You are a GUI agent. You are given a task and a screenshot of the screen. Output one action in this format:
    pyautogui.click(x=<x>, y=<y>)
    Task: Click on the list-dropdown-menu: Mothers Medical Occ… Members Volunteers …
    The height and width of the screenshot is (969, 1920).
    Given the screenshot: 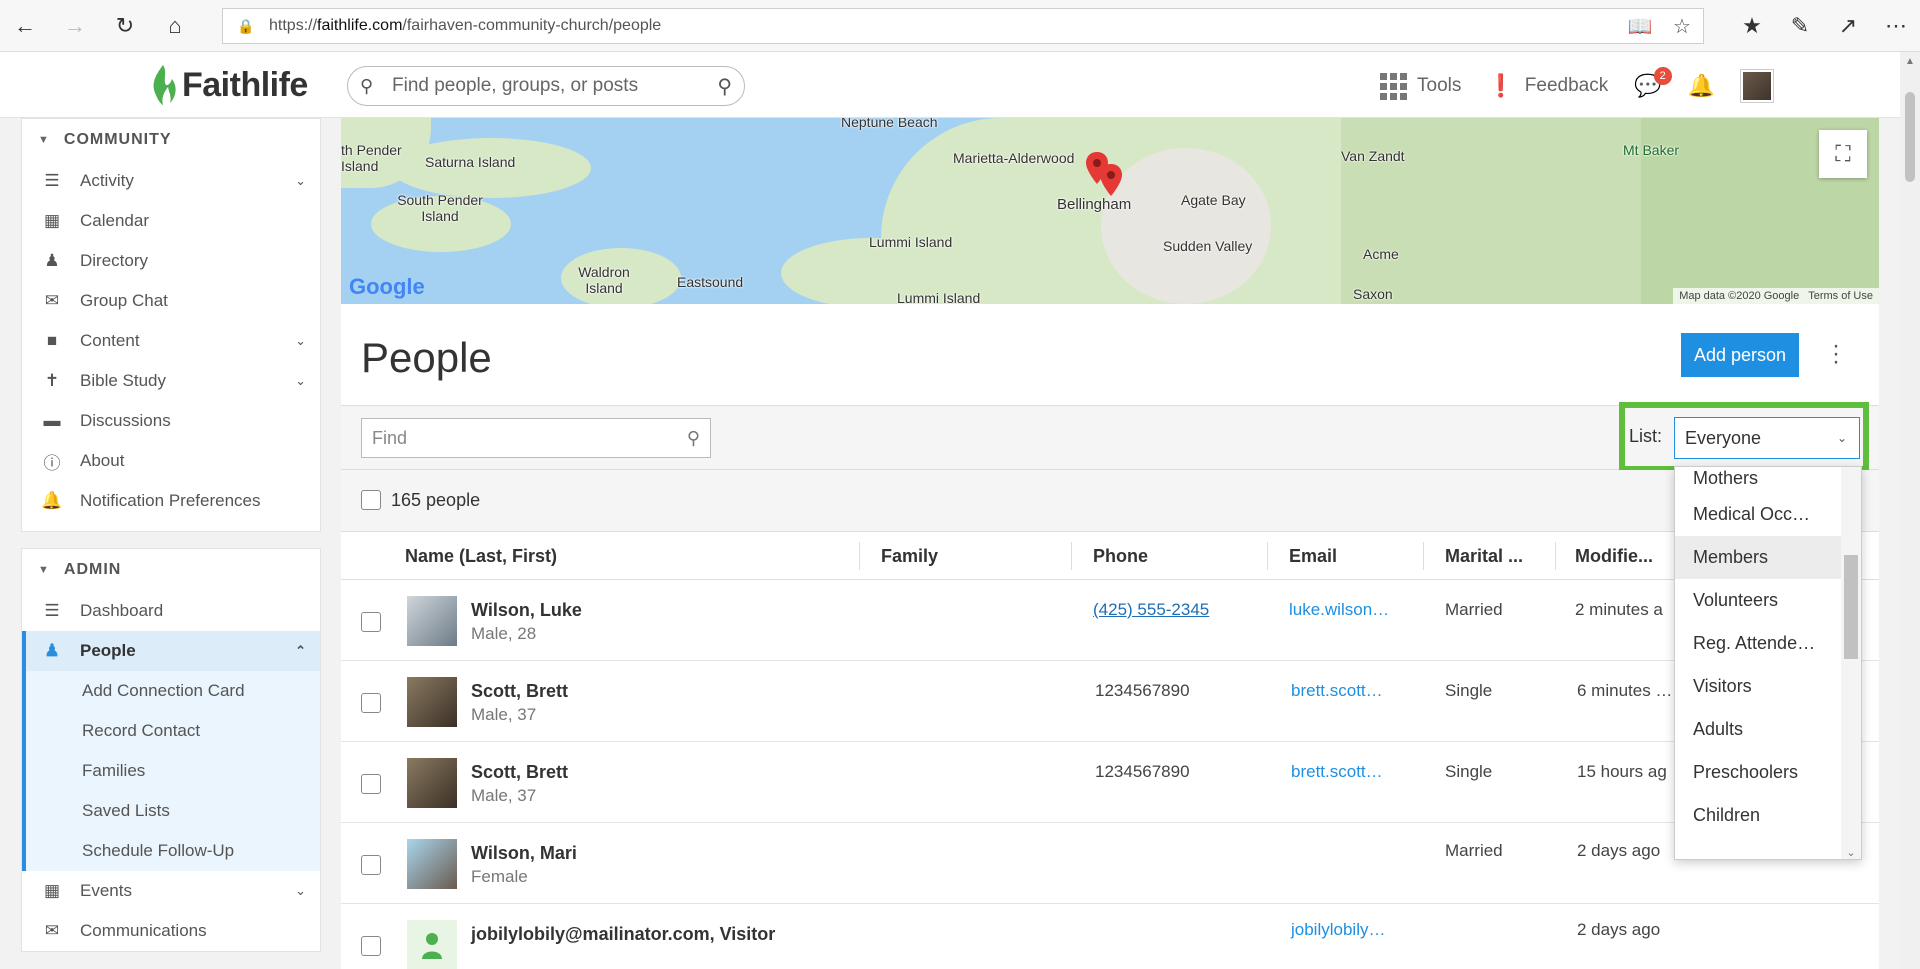 What is the action you would take?
    pyautogui.click(x=1768, y=663)
    